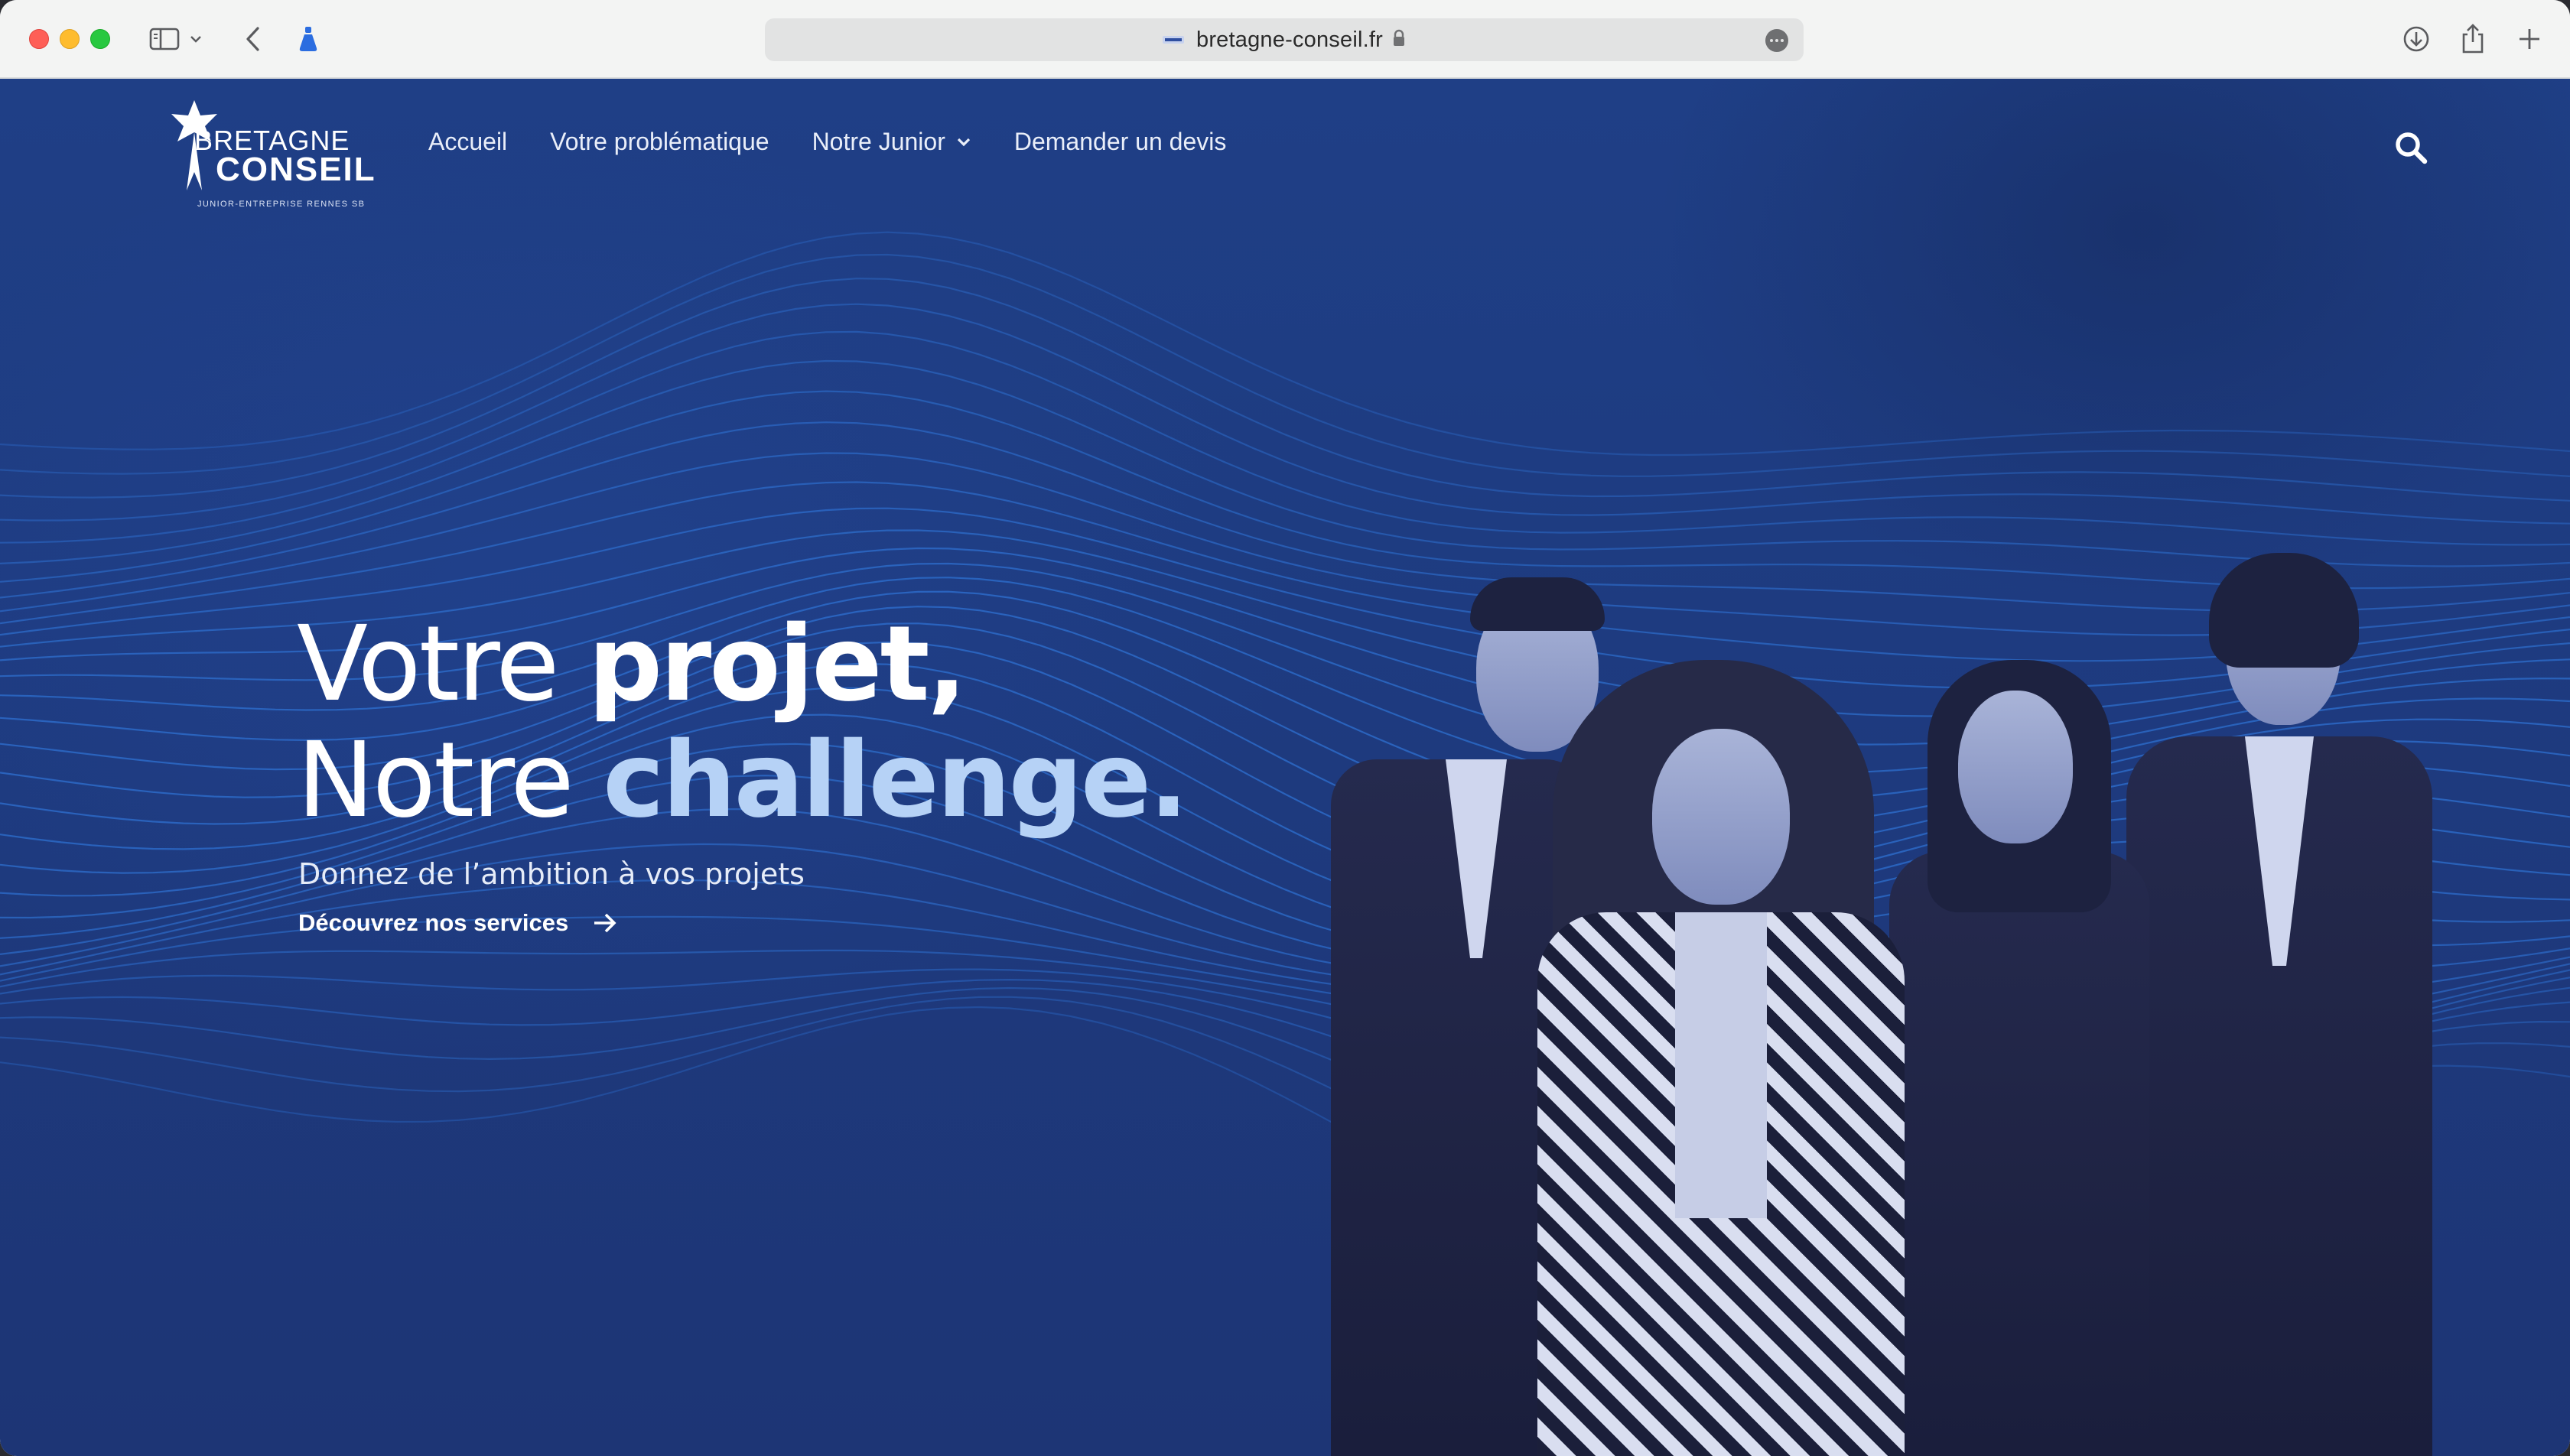  Describe the element at coordinates (2473, 39) in the screenshot. I see `share-icon` at that location.